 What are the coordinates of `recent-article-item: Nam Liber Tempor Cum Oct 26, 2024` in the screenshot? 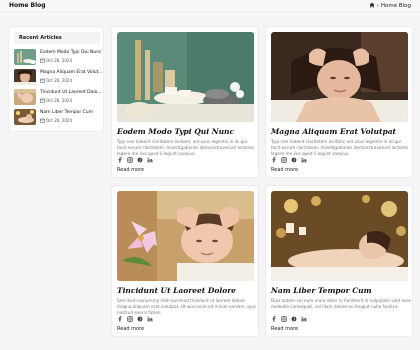 It's located at (58, 118).